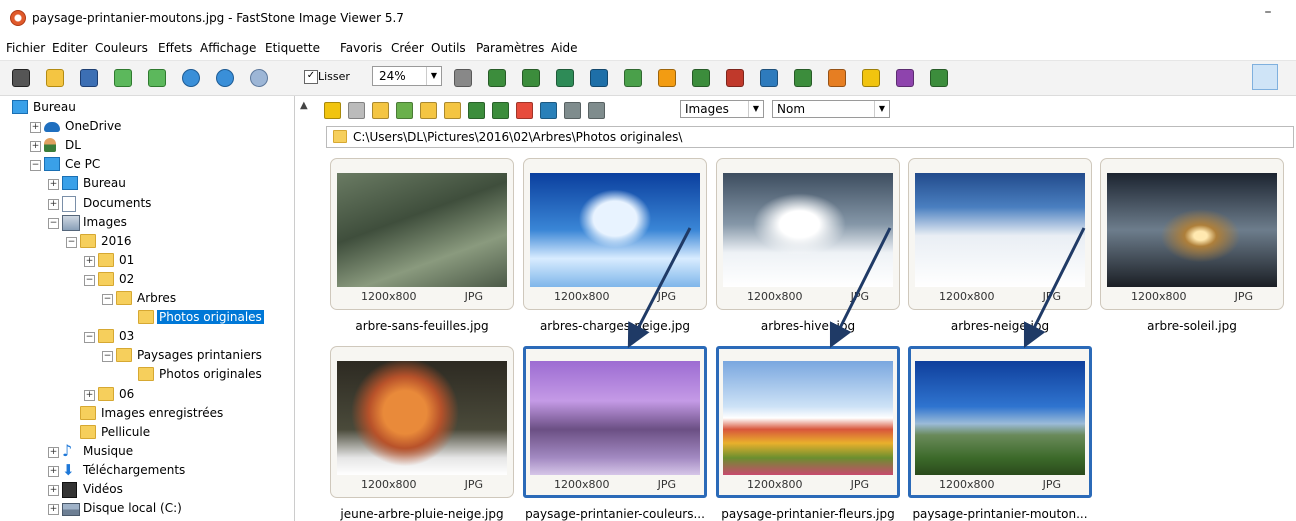 Image resolution: width=1296 pixels, height=521 pixels. Describe the element at coordinates (304, 105) in the screenshot. I see `scroll-up-icon: ▲` at that location.